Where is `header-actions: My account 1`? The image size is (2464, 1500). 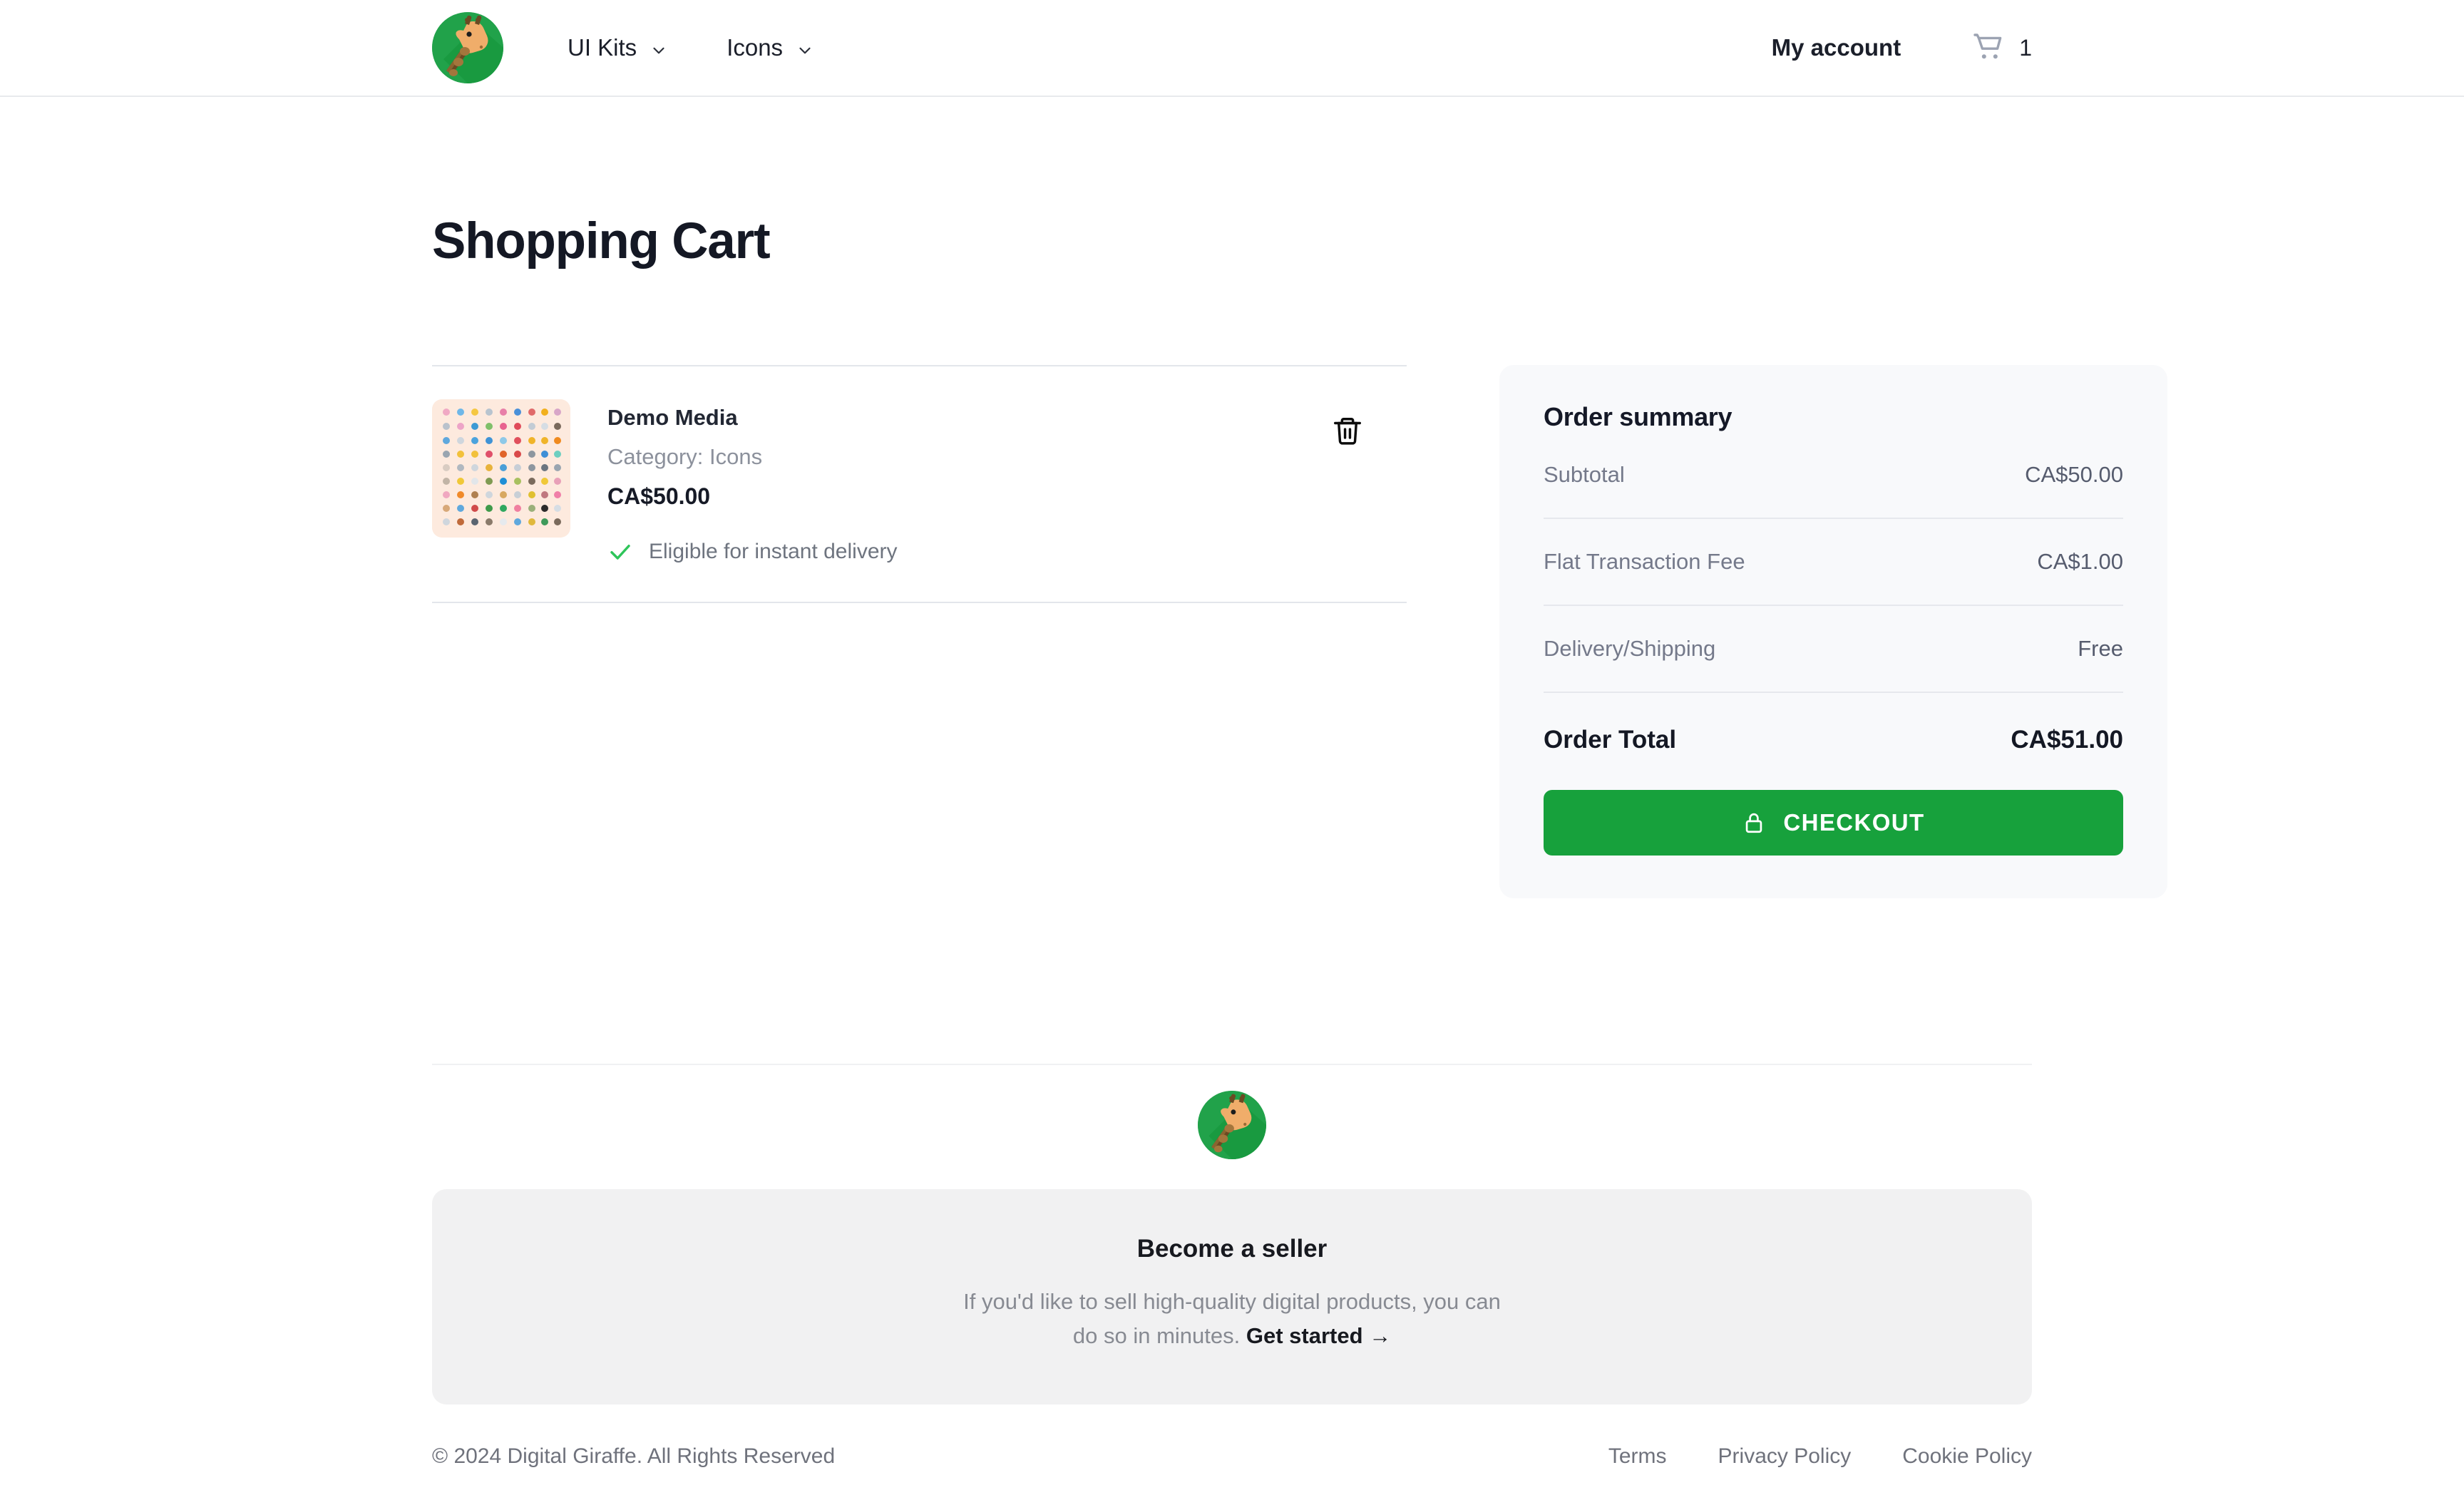
header-actions: My account 1 is located at coordinates (1902, 48).